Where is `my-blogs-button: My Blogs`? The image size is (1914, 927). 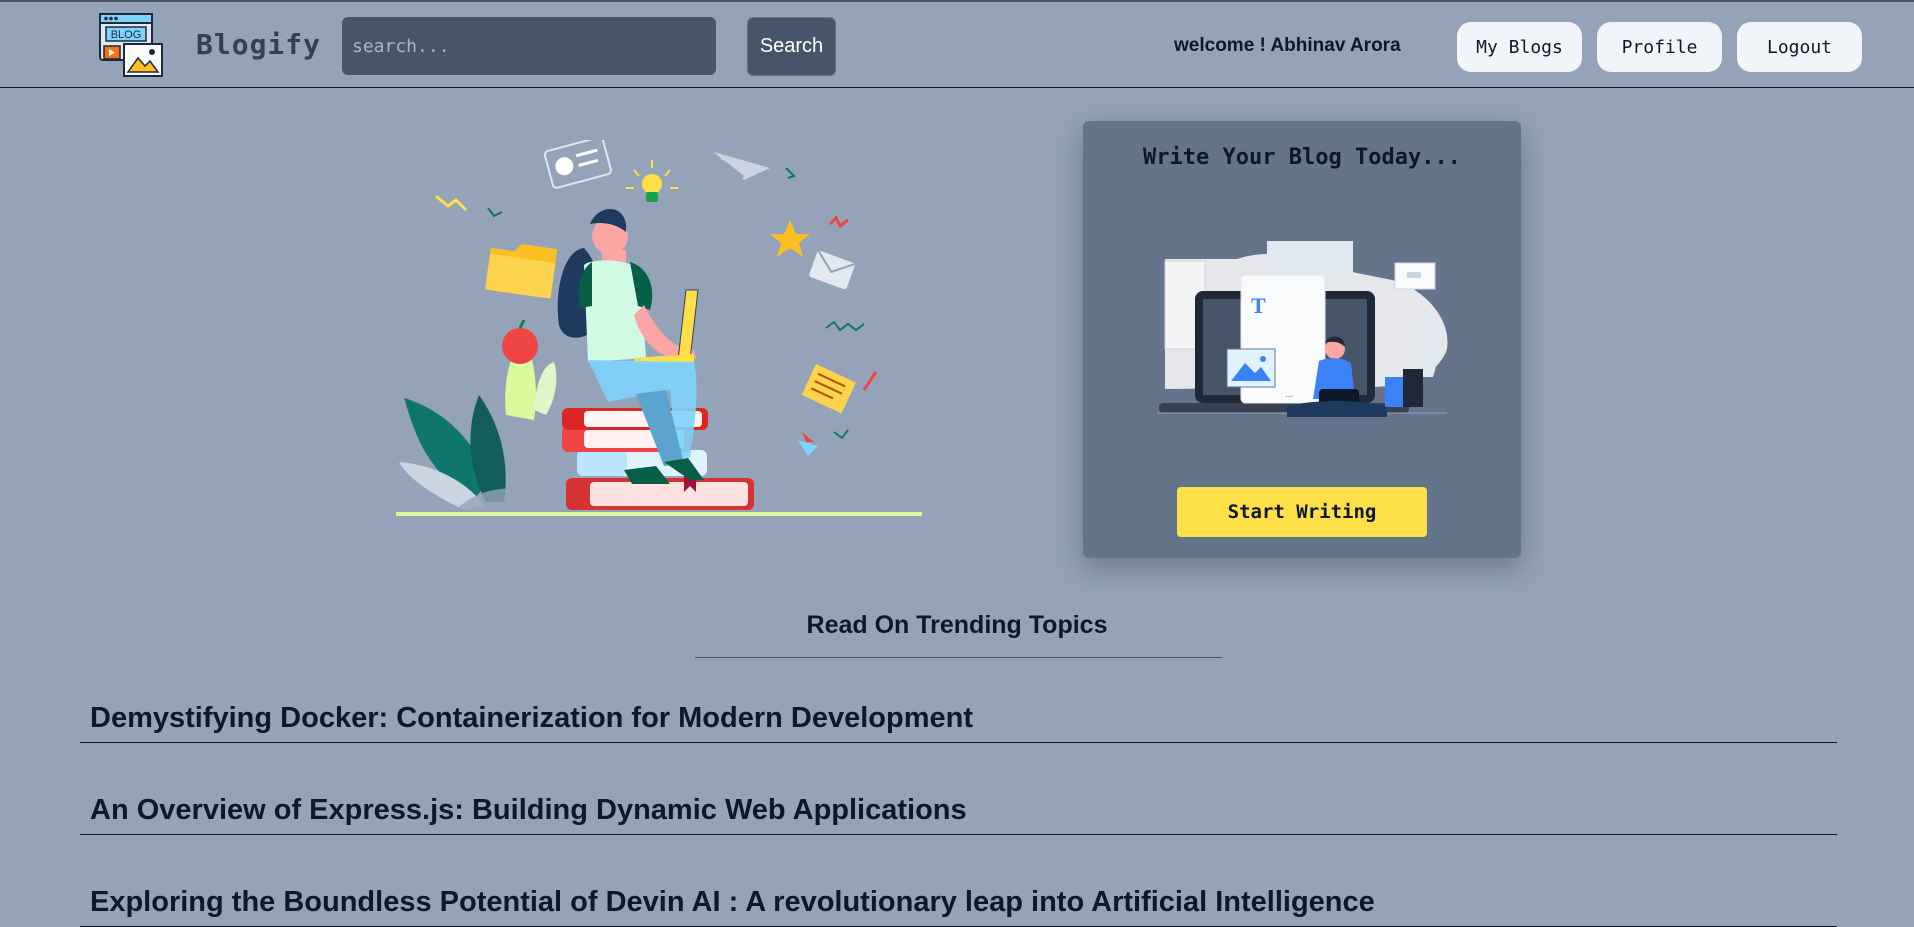
my-blogs-button: My Blogs is located at coordinates (1519, 47).